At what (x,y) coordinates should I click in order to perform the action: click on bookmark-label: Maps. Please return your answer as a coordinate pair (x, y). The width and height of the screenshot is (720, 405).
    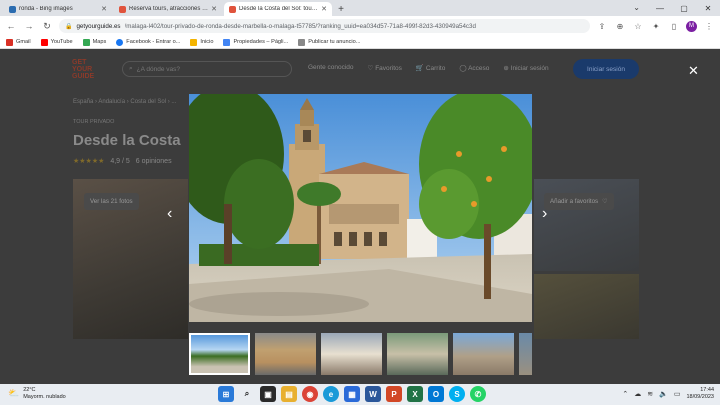
    Looking at the image, I should click on (99, 42).